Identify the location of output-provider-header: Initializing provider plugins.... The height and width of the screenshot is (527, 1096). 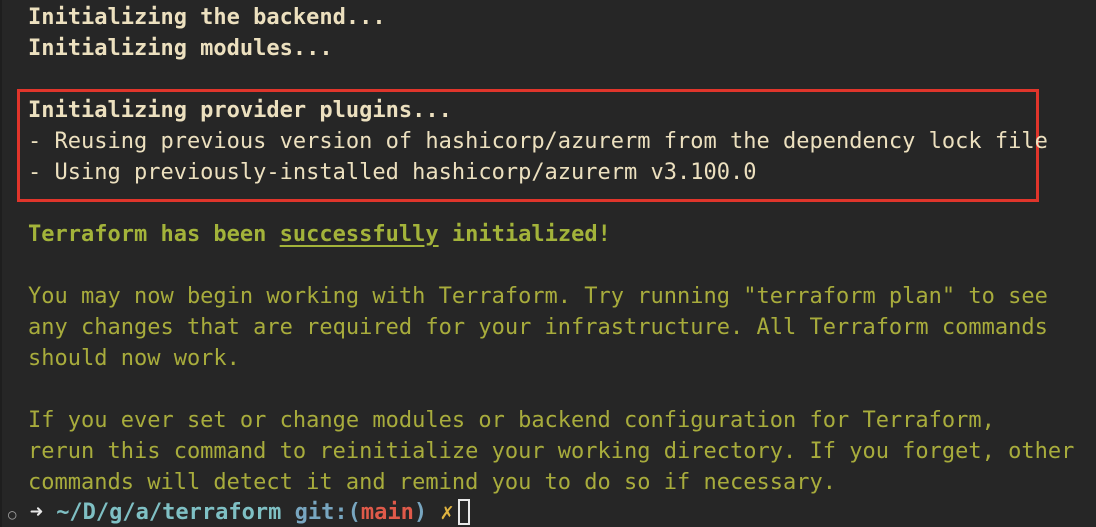
(240, 110).